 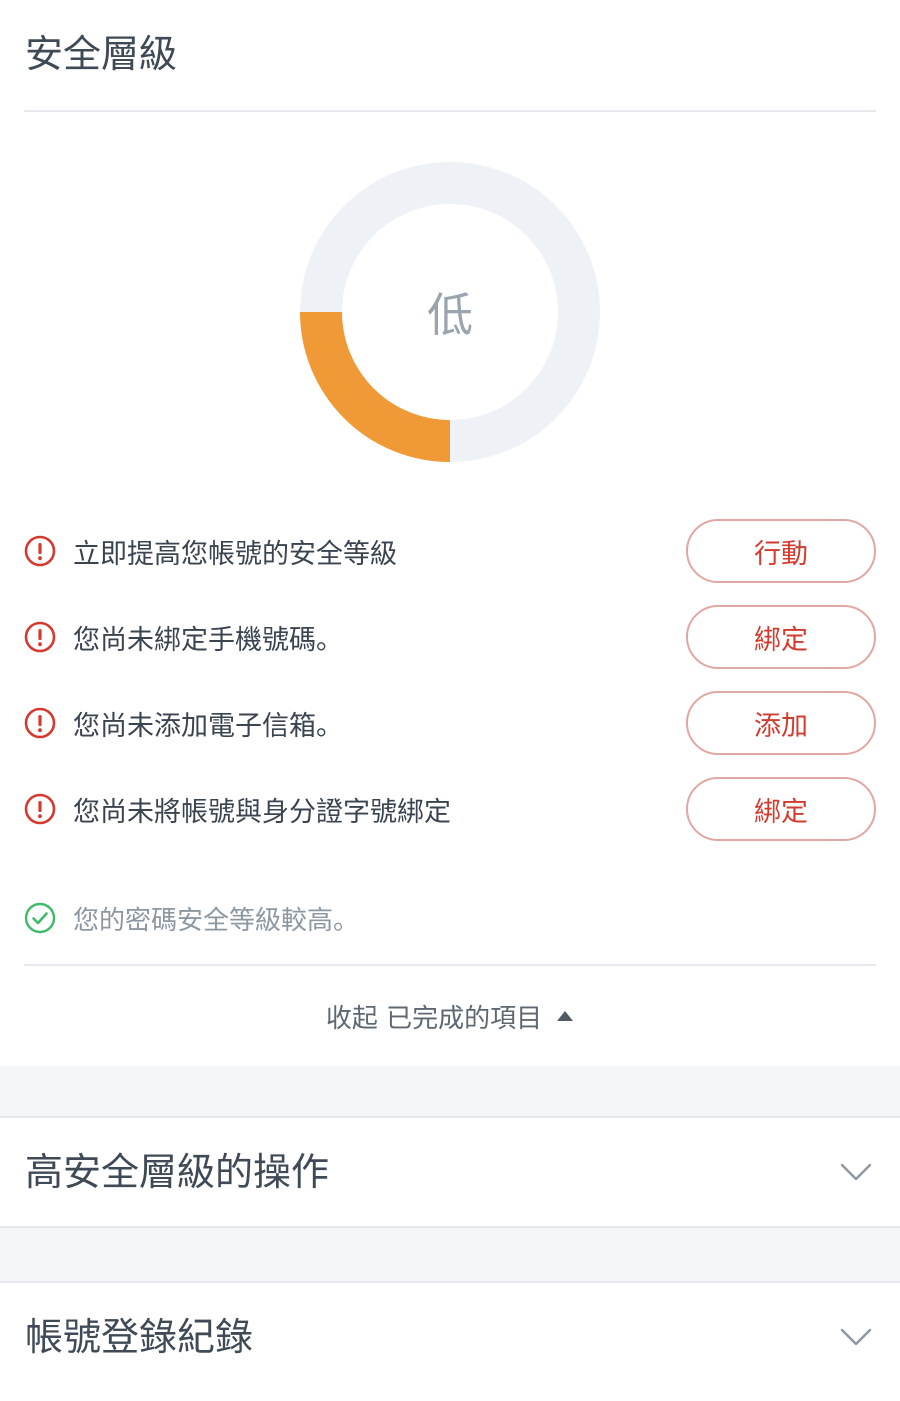 What do you see at coordinates (216, 920) in the screenshot?
I see `completed-item-text: 您的密碼安全等級較高。` at bounding box center [216, 920].